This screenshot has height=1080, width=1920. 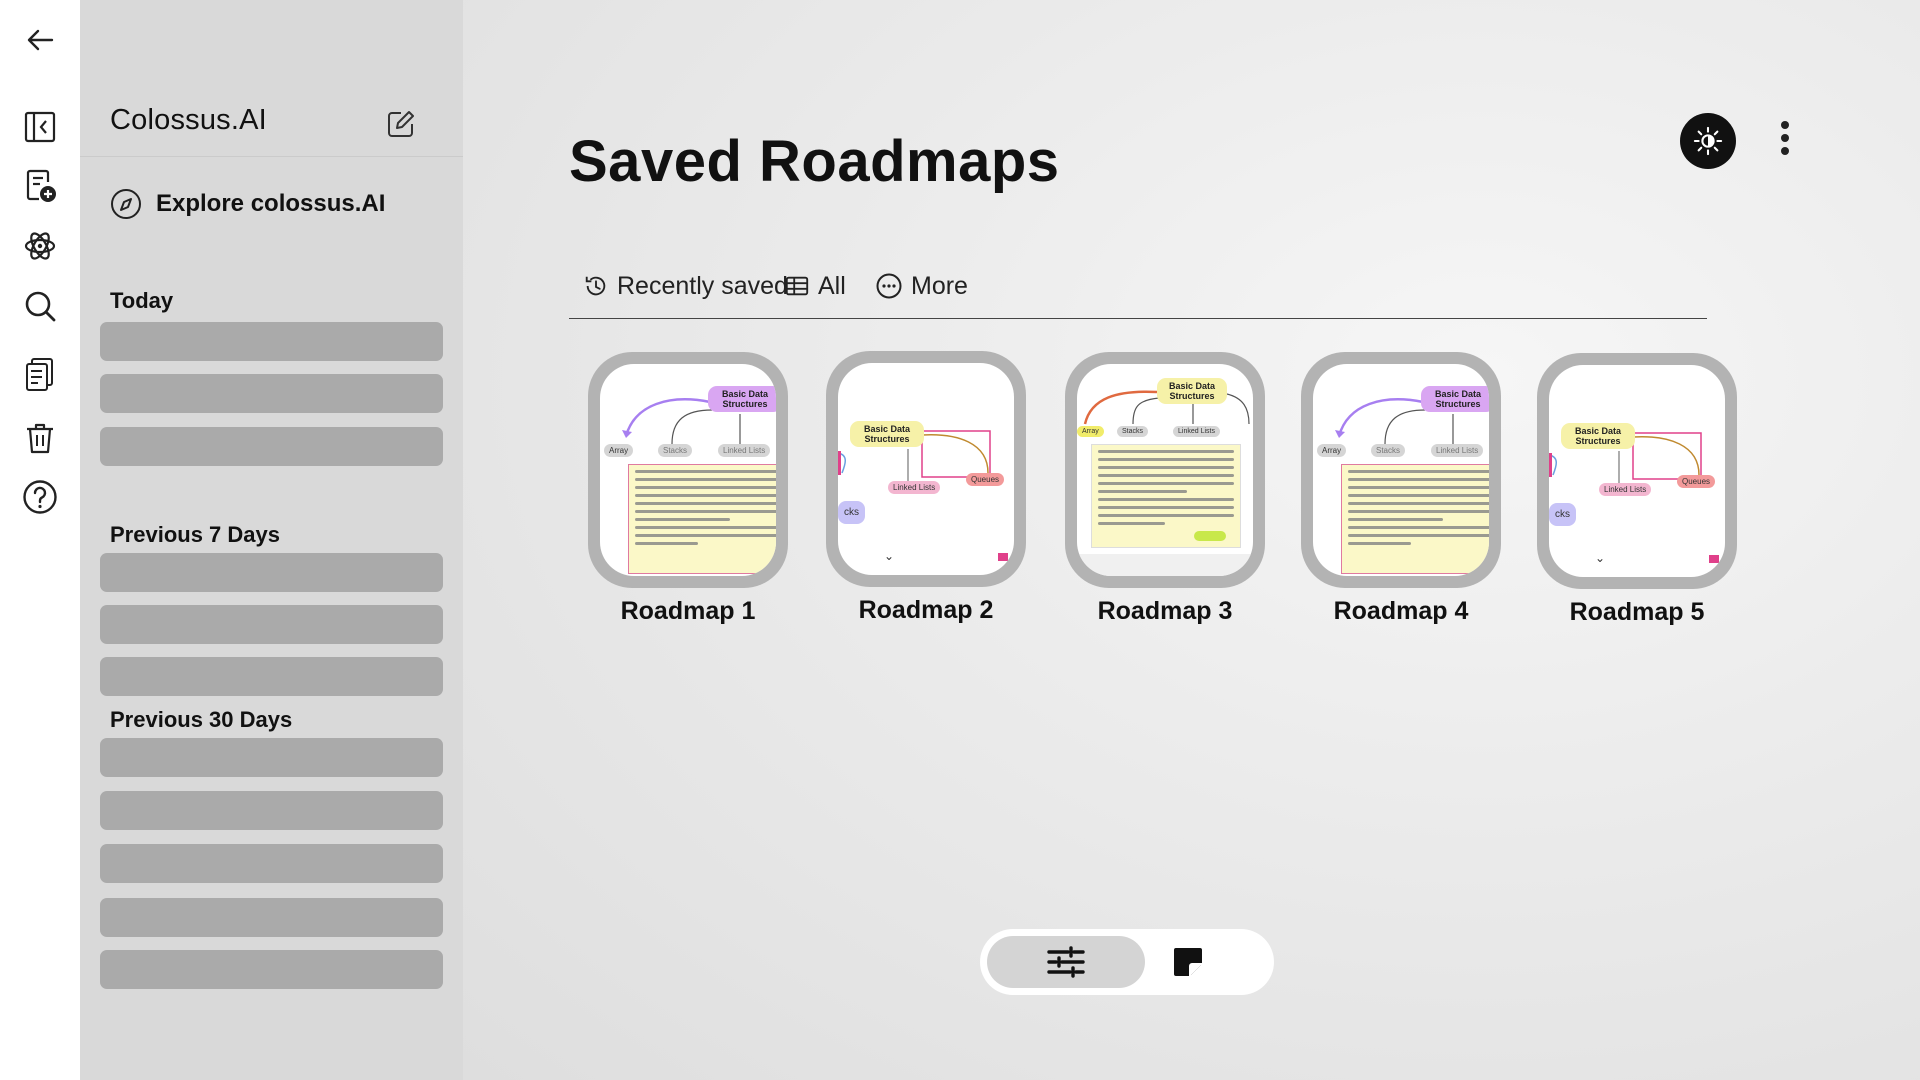 I want to click on thumb-footer, so click(x=1165, y=565).